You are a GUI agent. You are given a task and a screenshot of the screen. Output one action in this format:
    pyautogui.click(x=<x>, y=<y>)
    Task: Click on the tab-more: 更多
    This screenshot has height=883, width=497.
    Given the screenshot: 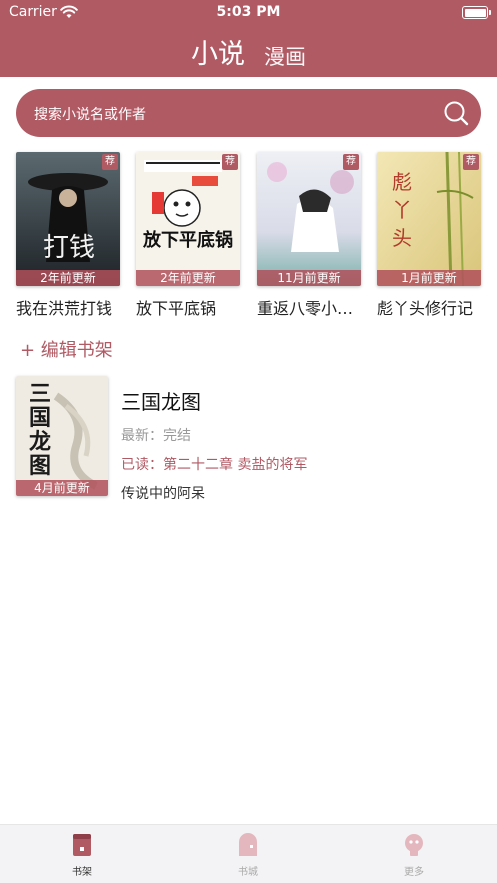 What is the action you would take?
    pyautogui.click(x=414, y=855)
    